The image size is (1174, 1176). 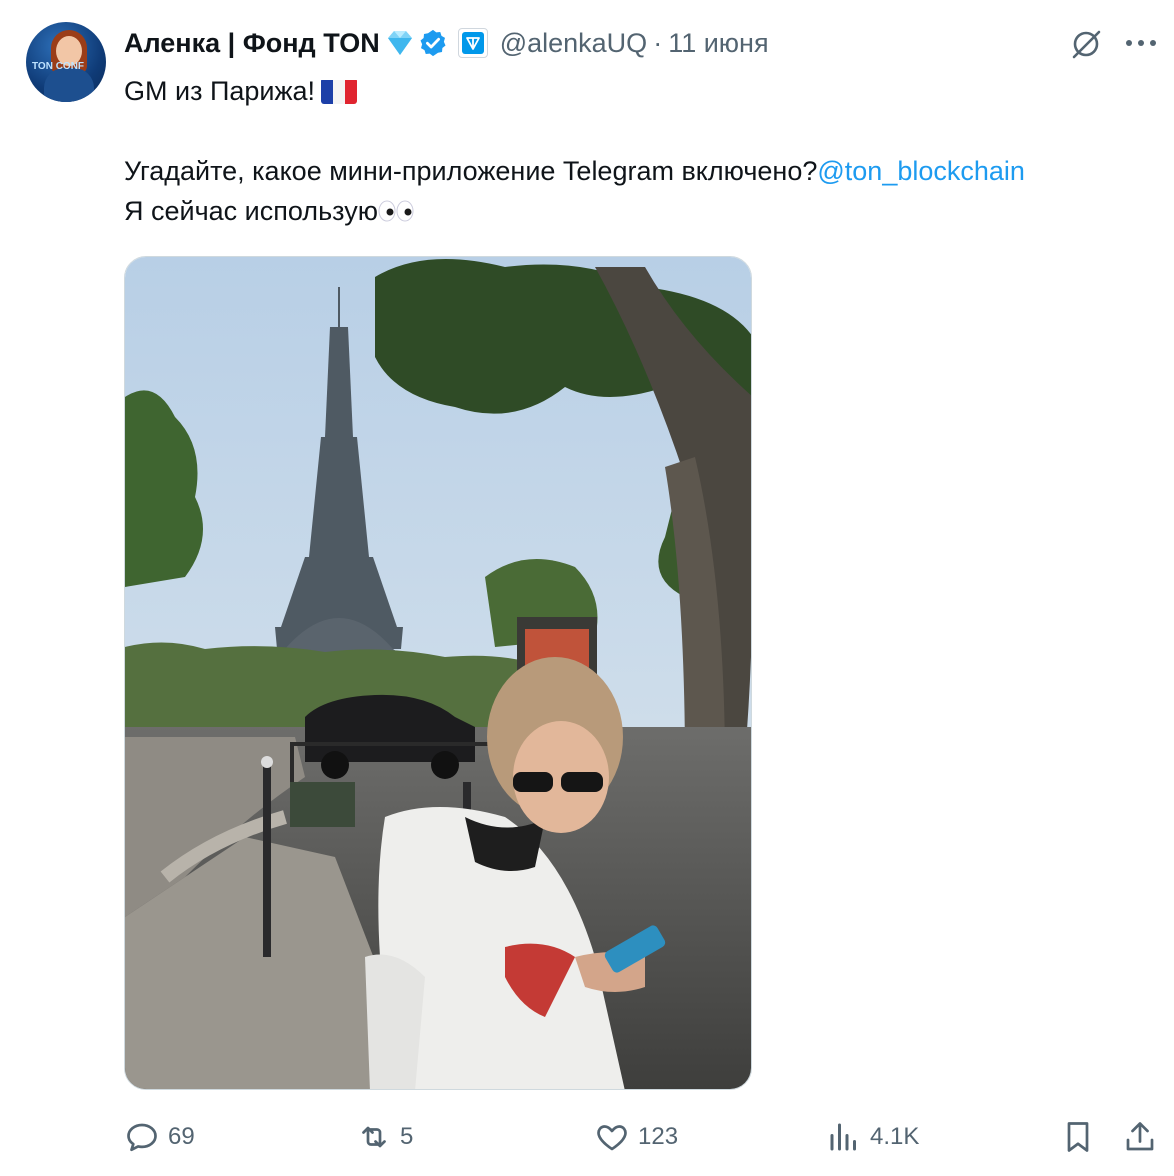 I want to click on tweet-using: Я сейчас использую, so click(x=251, y=211).